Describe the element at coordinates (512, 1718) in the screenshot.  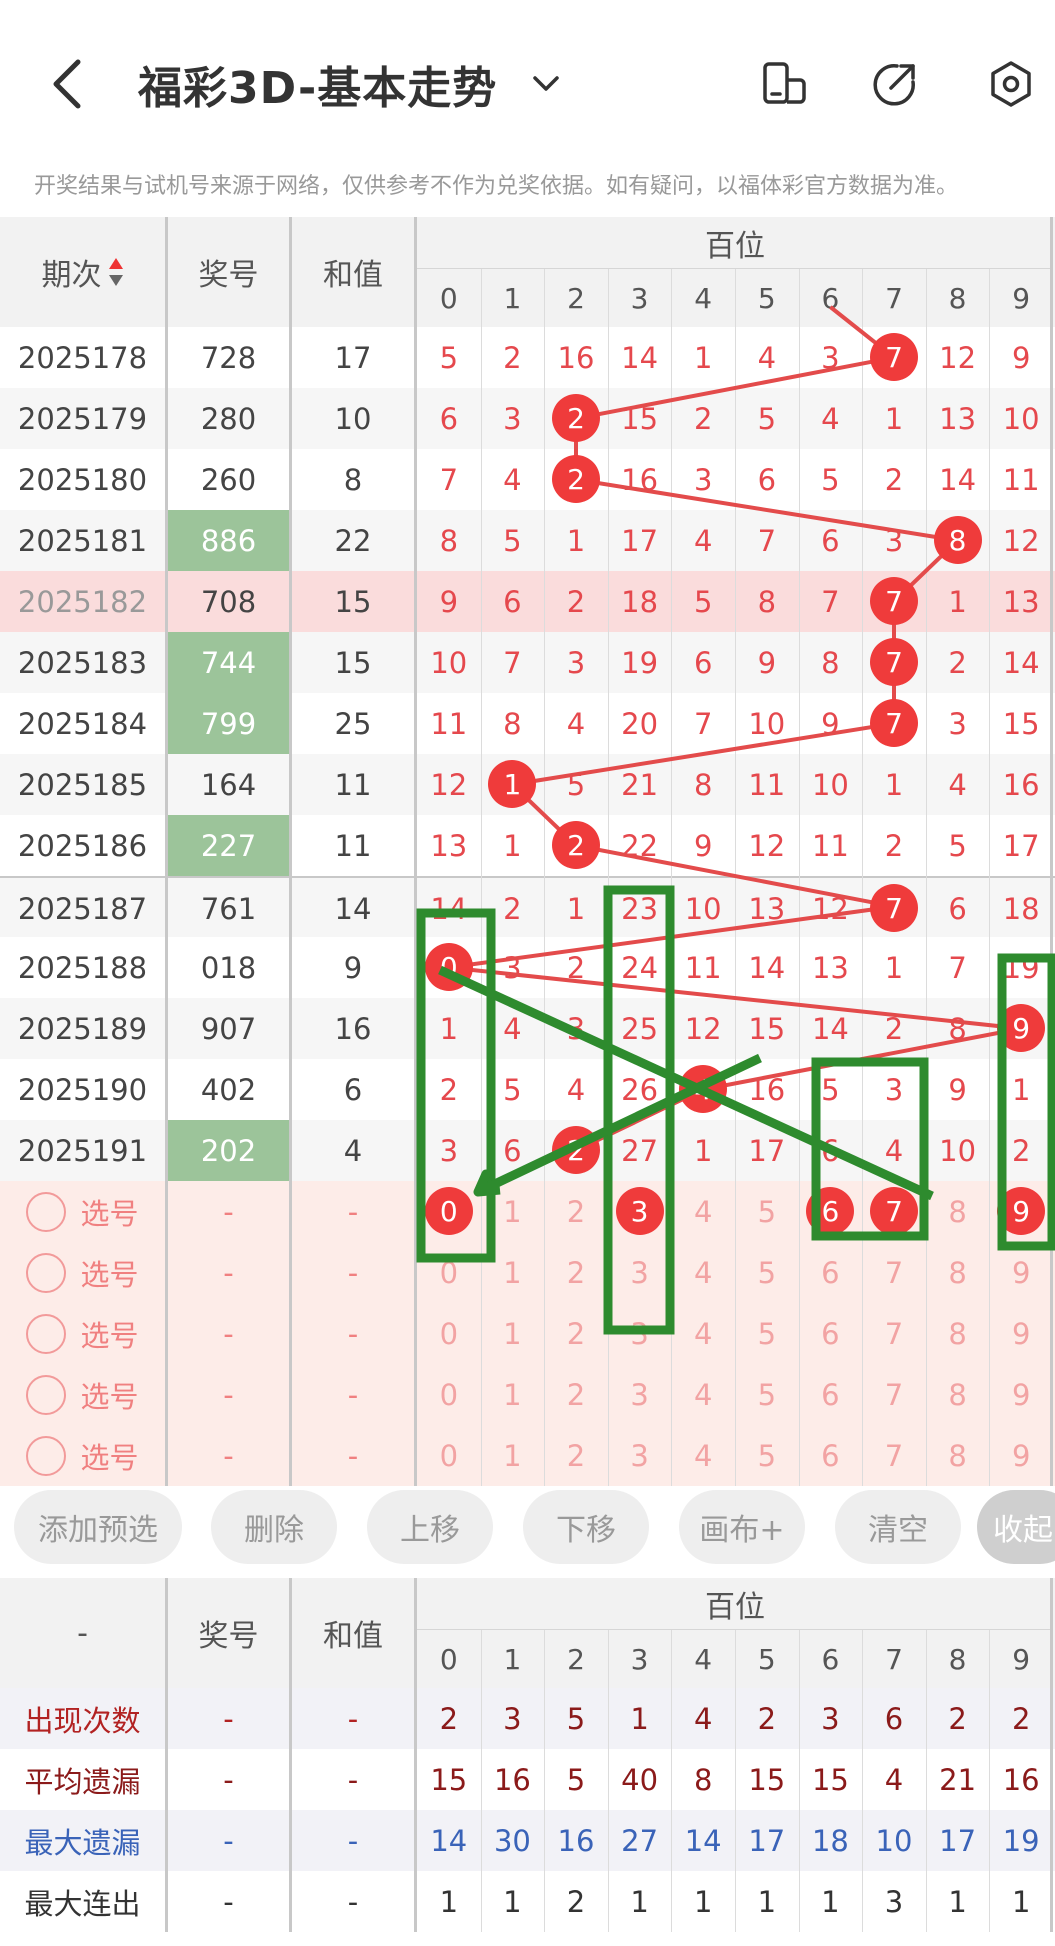
I see `stats-value: 3` at that location.